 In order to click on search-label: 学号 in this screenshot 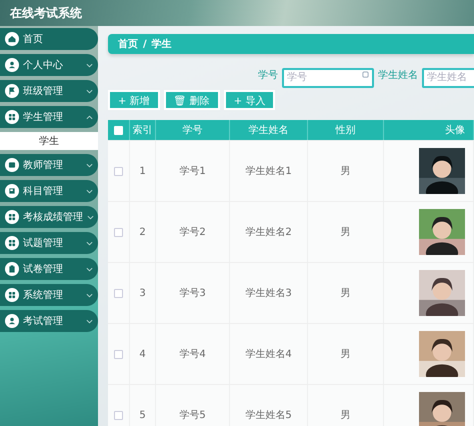, I will do `click(268, 75)`.